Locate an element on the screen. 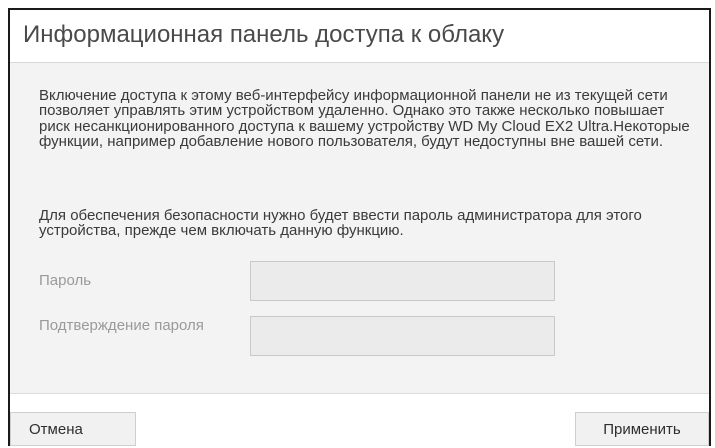 The height and width of the screenshot is (448, 715). password-input is located at coordinates (402, 281).